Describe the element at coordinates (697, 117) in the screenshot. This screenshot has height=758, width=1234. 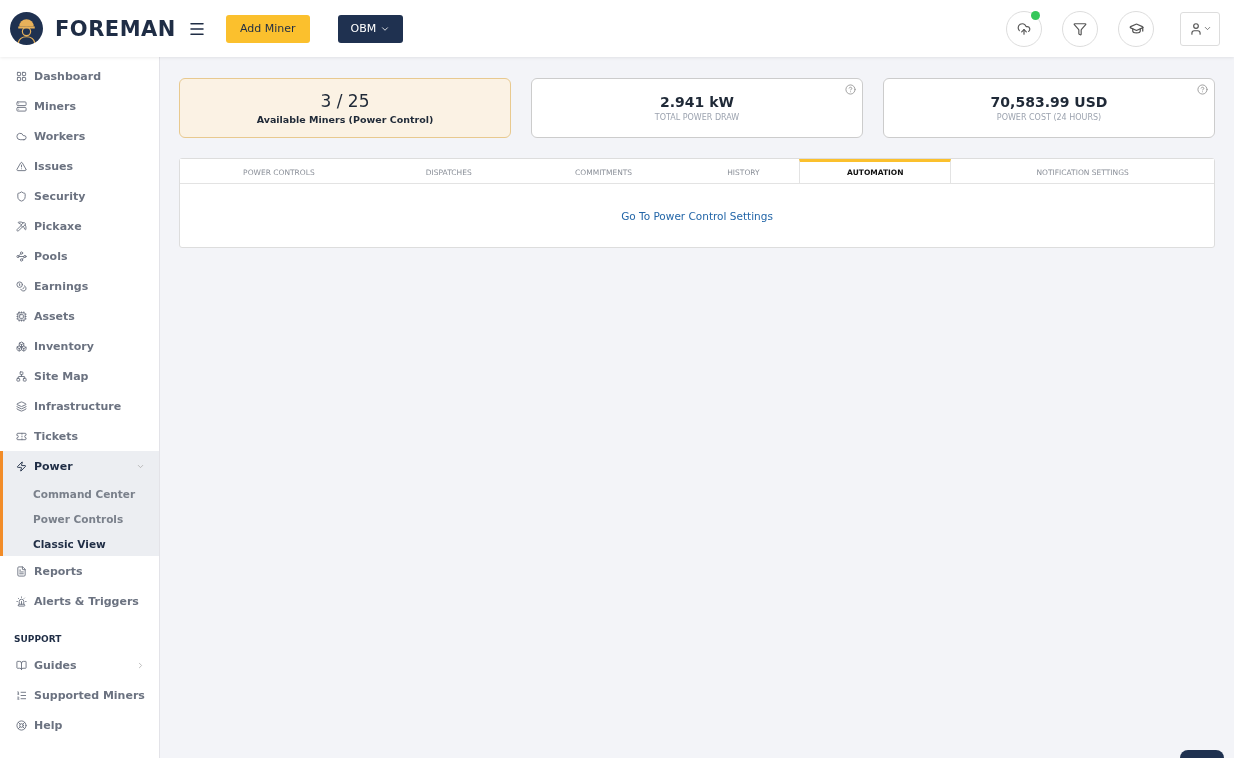
I see `stat-label: TOTAL POWER DRAW` at that location.